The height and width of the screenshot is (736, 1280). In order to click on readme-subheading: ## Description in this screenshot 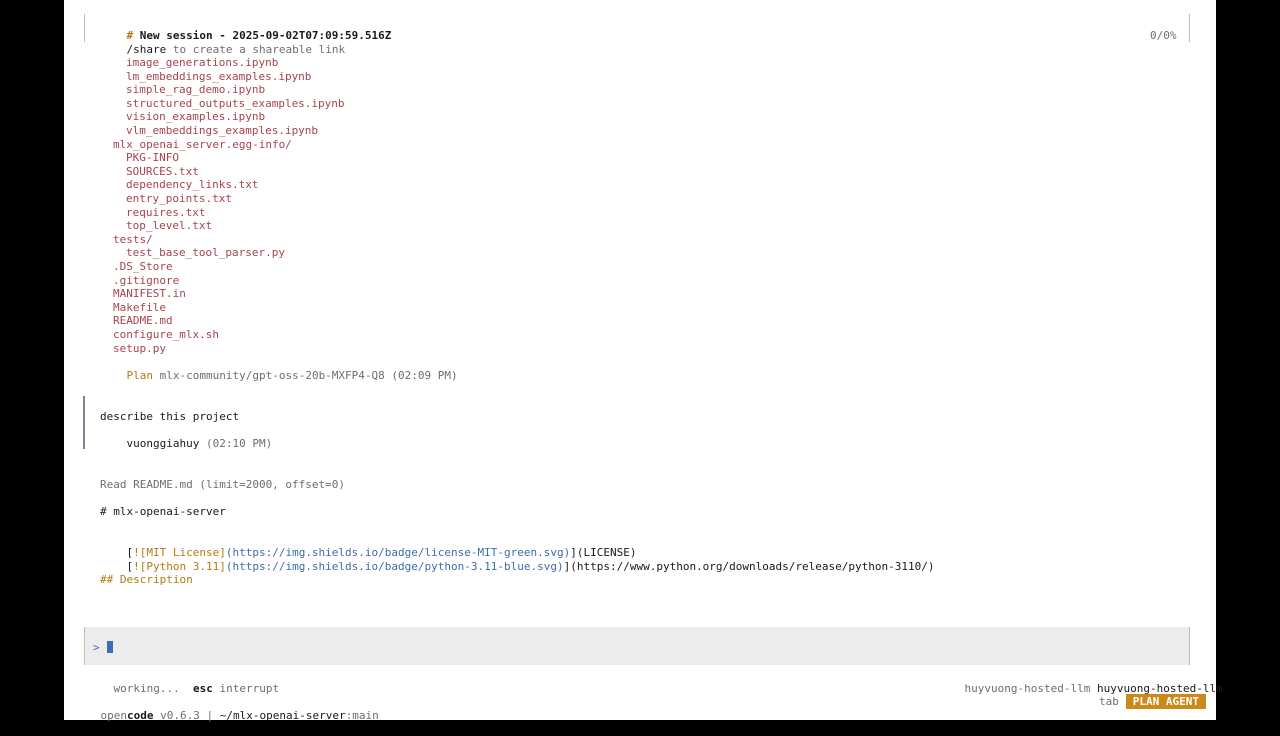, I will do `click(146, 579)`.